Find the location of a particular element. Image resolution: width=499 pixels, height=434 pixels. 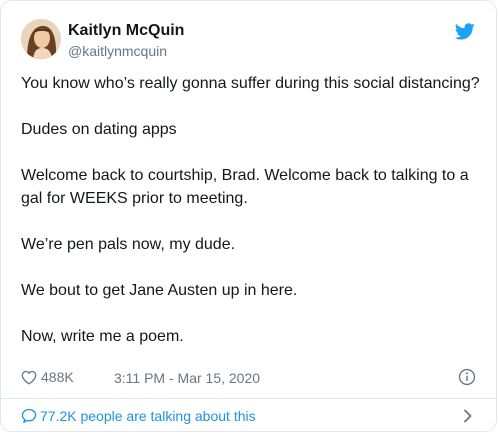

tweet-header: Kaitlyn McQuin @kaitlynmcquin is located at coordinates (248, 39).